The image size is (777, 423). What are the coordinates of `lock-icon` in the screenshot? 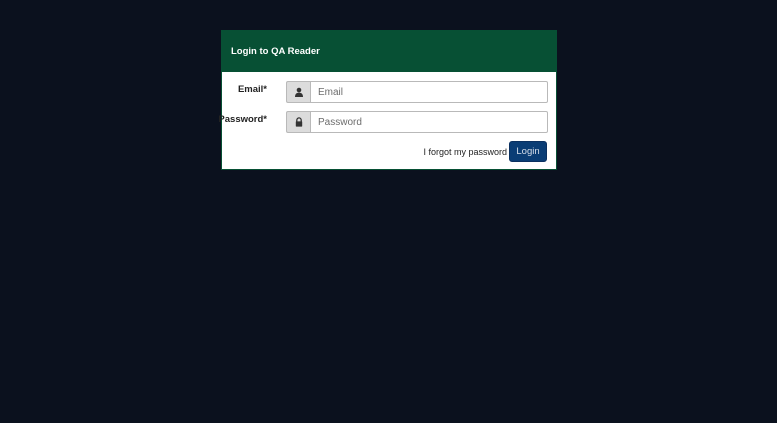 It's located at (298, 122).